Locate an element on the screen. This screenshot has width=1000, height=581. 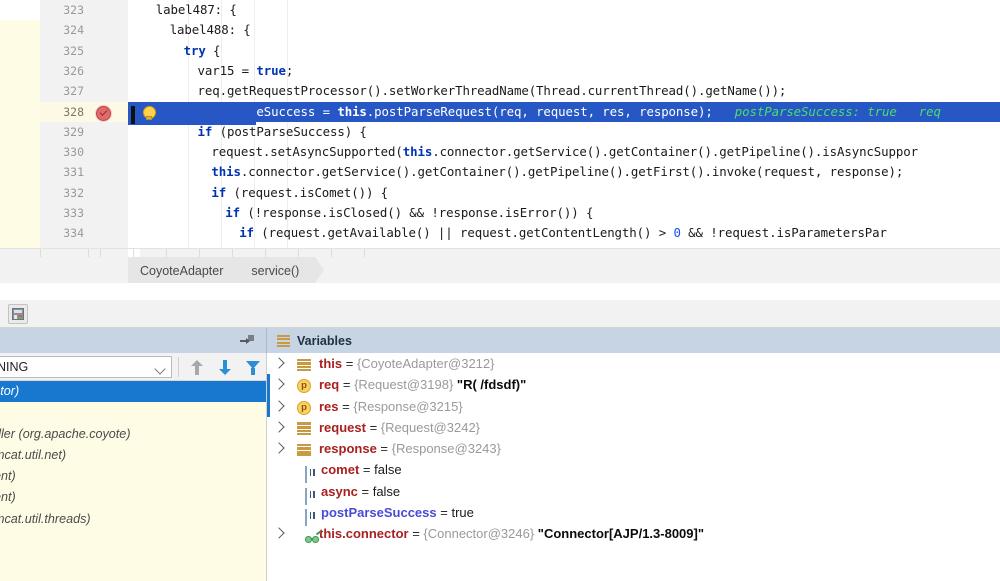
variable-name: this is located at coordinates (331, 363).